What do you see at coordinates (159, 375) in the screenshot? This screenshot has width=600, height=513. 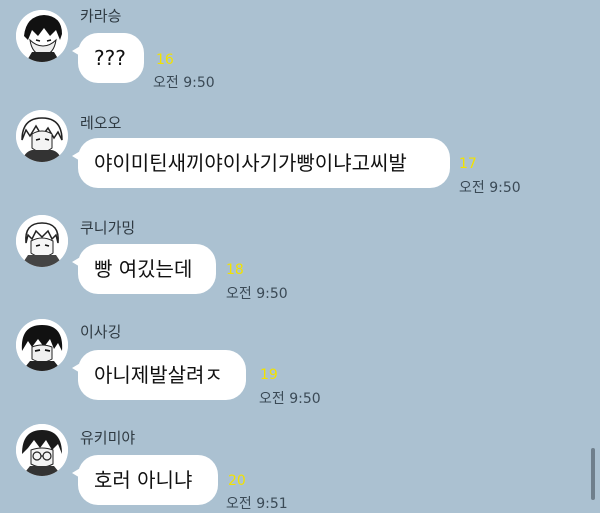 I see `message-bubble: 아니제발살려ㅈ` at bounding box center [159, 375].